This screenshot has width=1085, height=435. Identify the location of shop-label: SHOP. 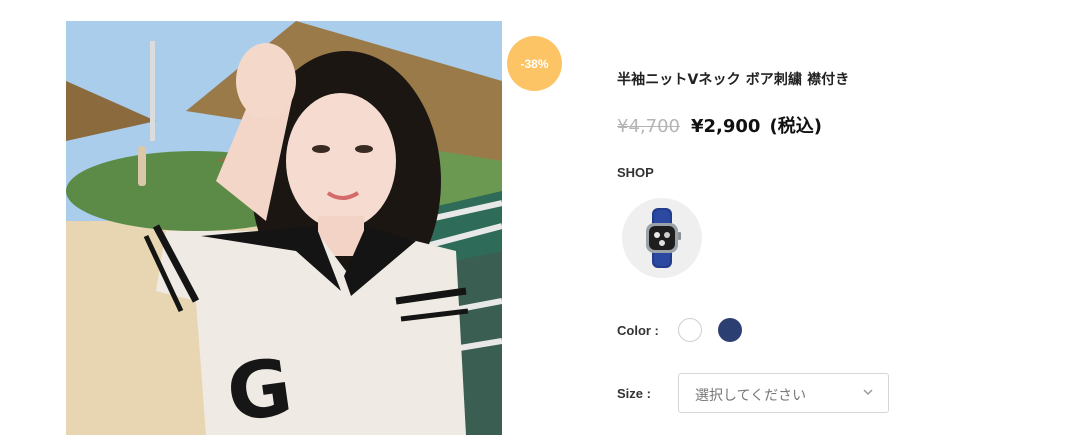
(635, 172).